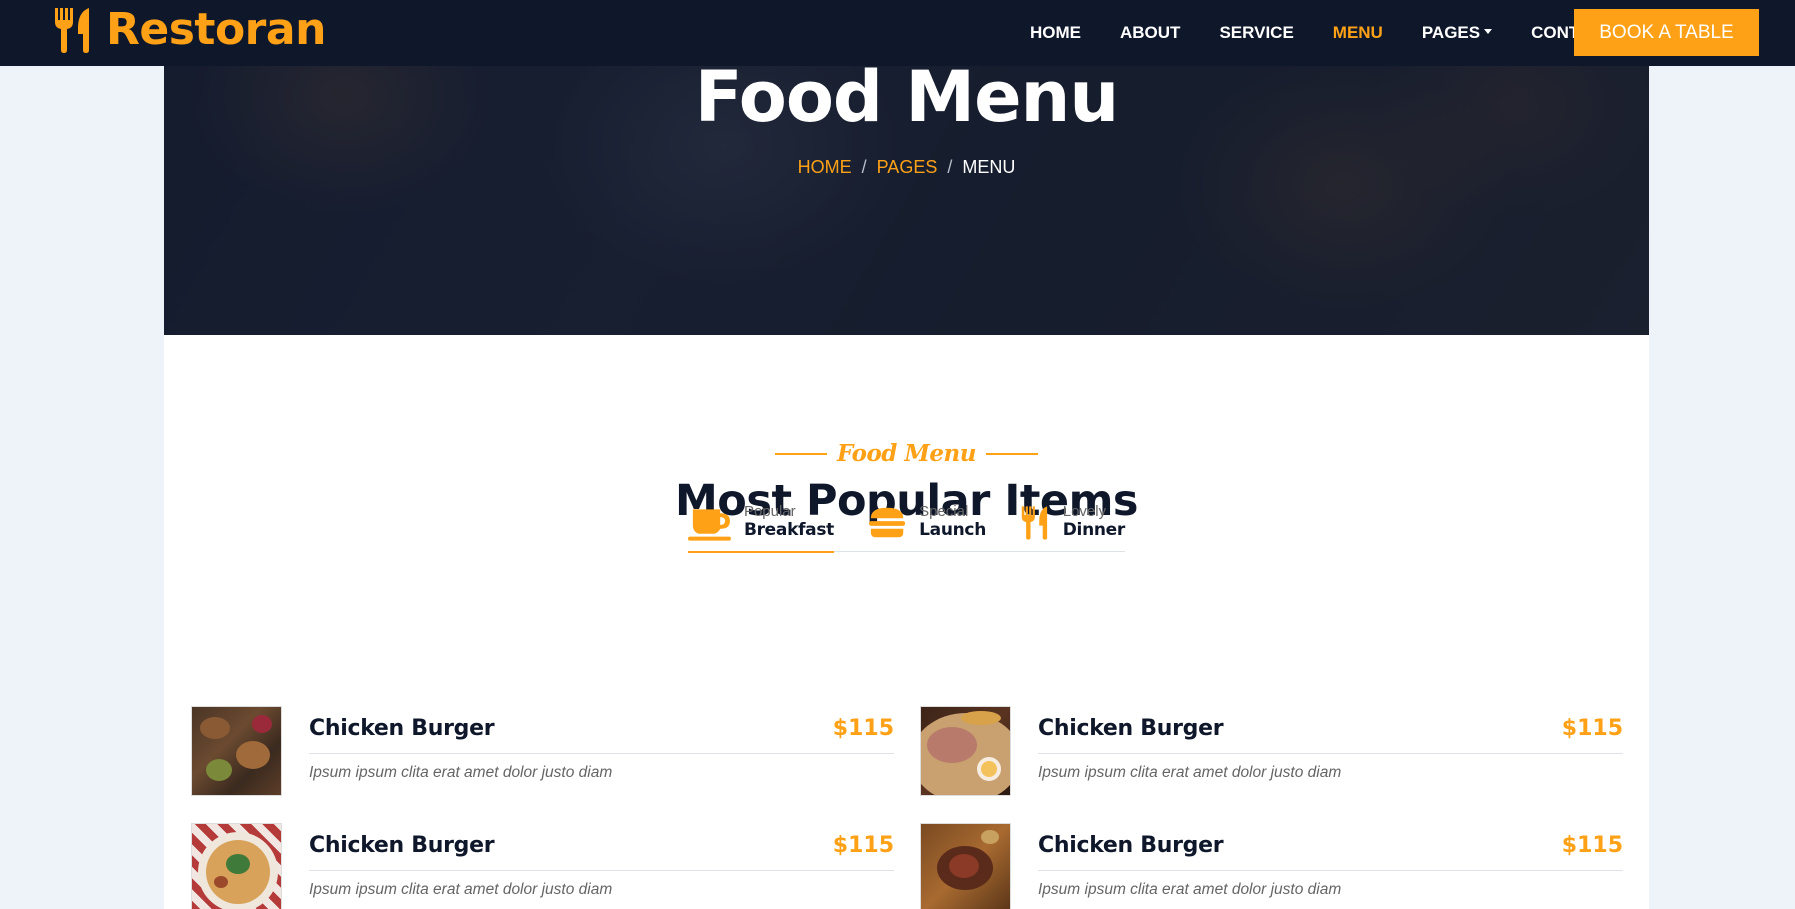  I want to click on nav-service: SERVICE, so click(1256, 33).